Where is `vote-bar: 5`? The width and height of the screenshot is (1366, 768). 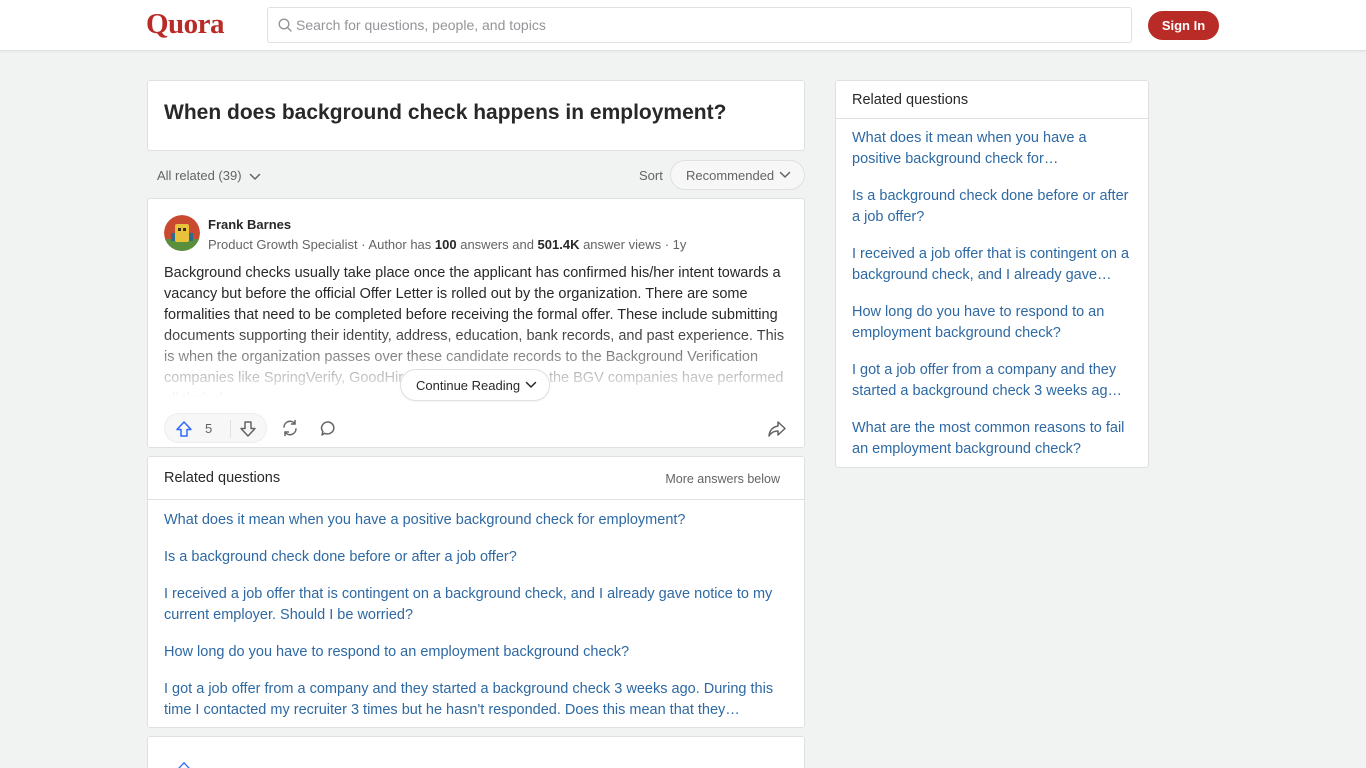
vote-bar: 5 is located at coordinates (215, 428).